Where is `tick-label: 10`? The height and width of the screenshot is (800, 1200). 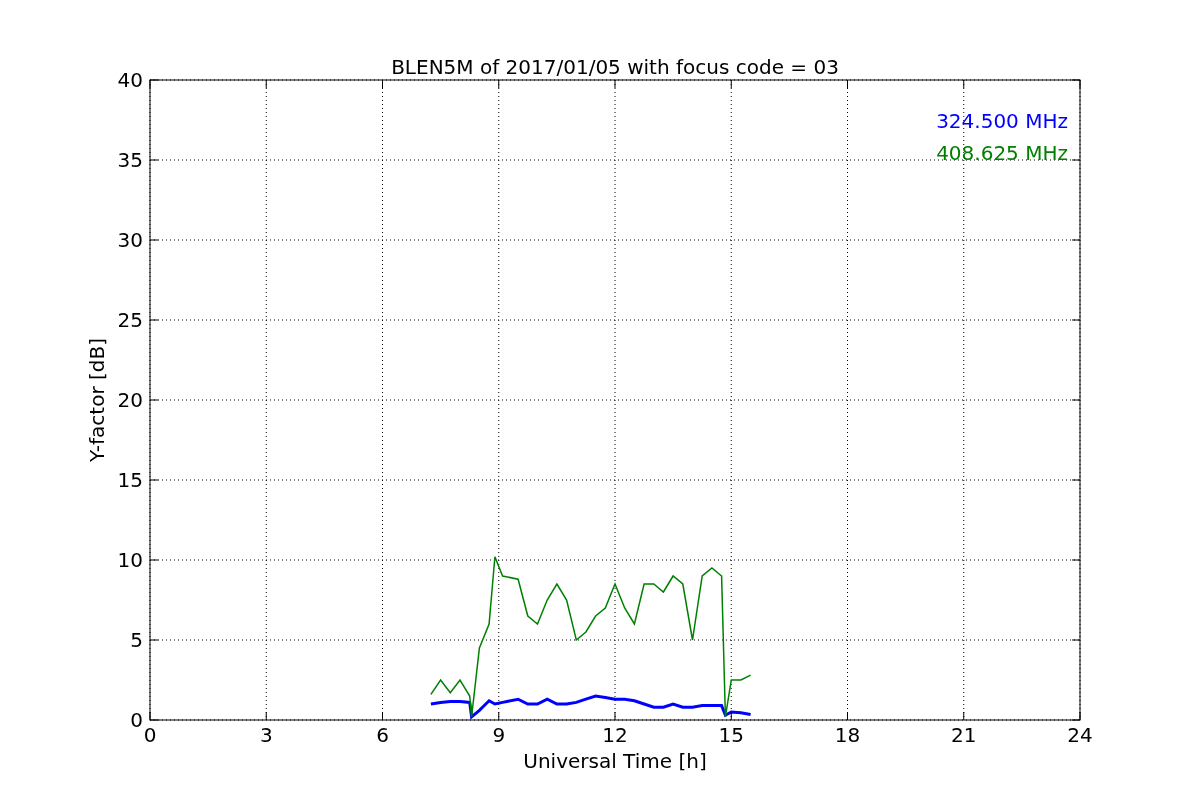
tick-label: 10 is located at coordinates (130, 560).